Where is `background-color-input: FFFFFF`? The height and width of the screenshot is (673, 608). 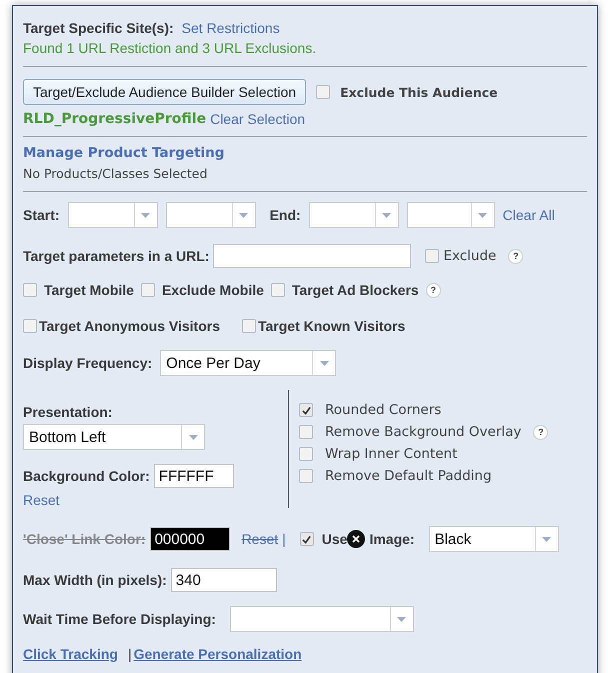
background-color-input: FFFFFF is located at coordinates (194, 476).